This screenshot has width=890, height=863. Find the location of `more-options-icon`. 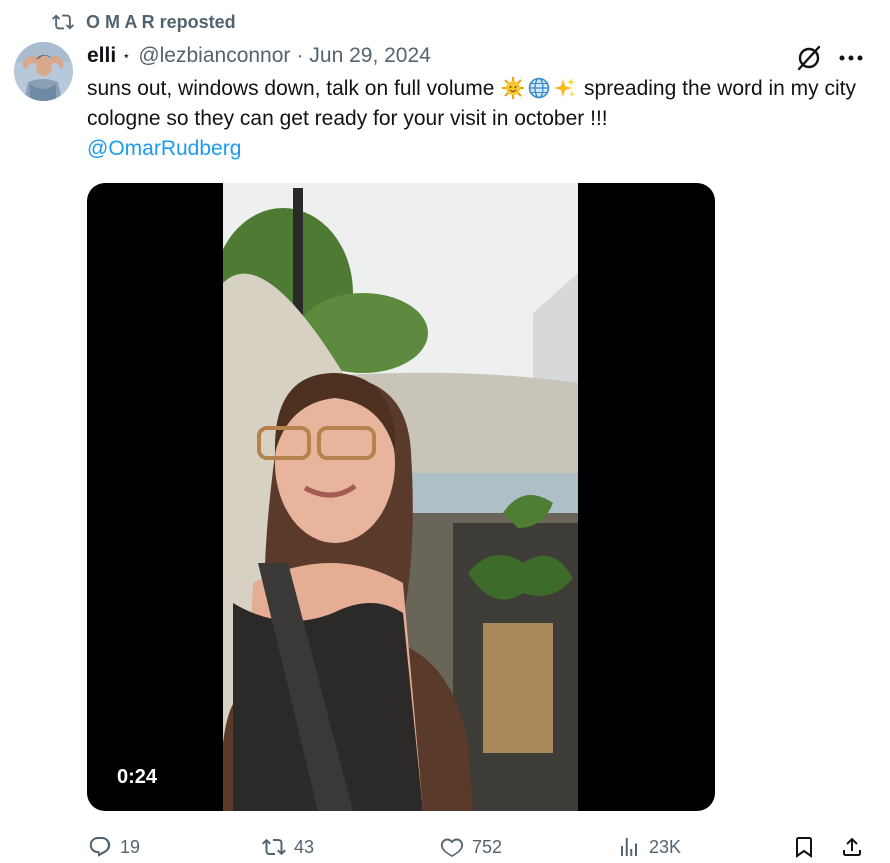

more-options-icon is located at coordinates (851, 58).